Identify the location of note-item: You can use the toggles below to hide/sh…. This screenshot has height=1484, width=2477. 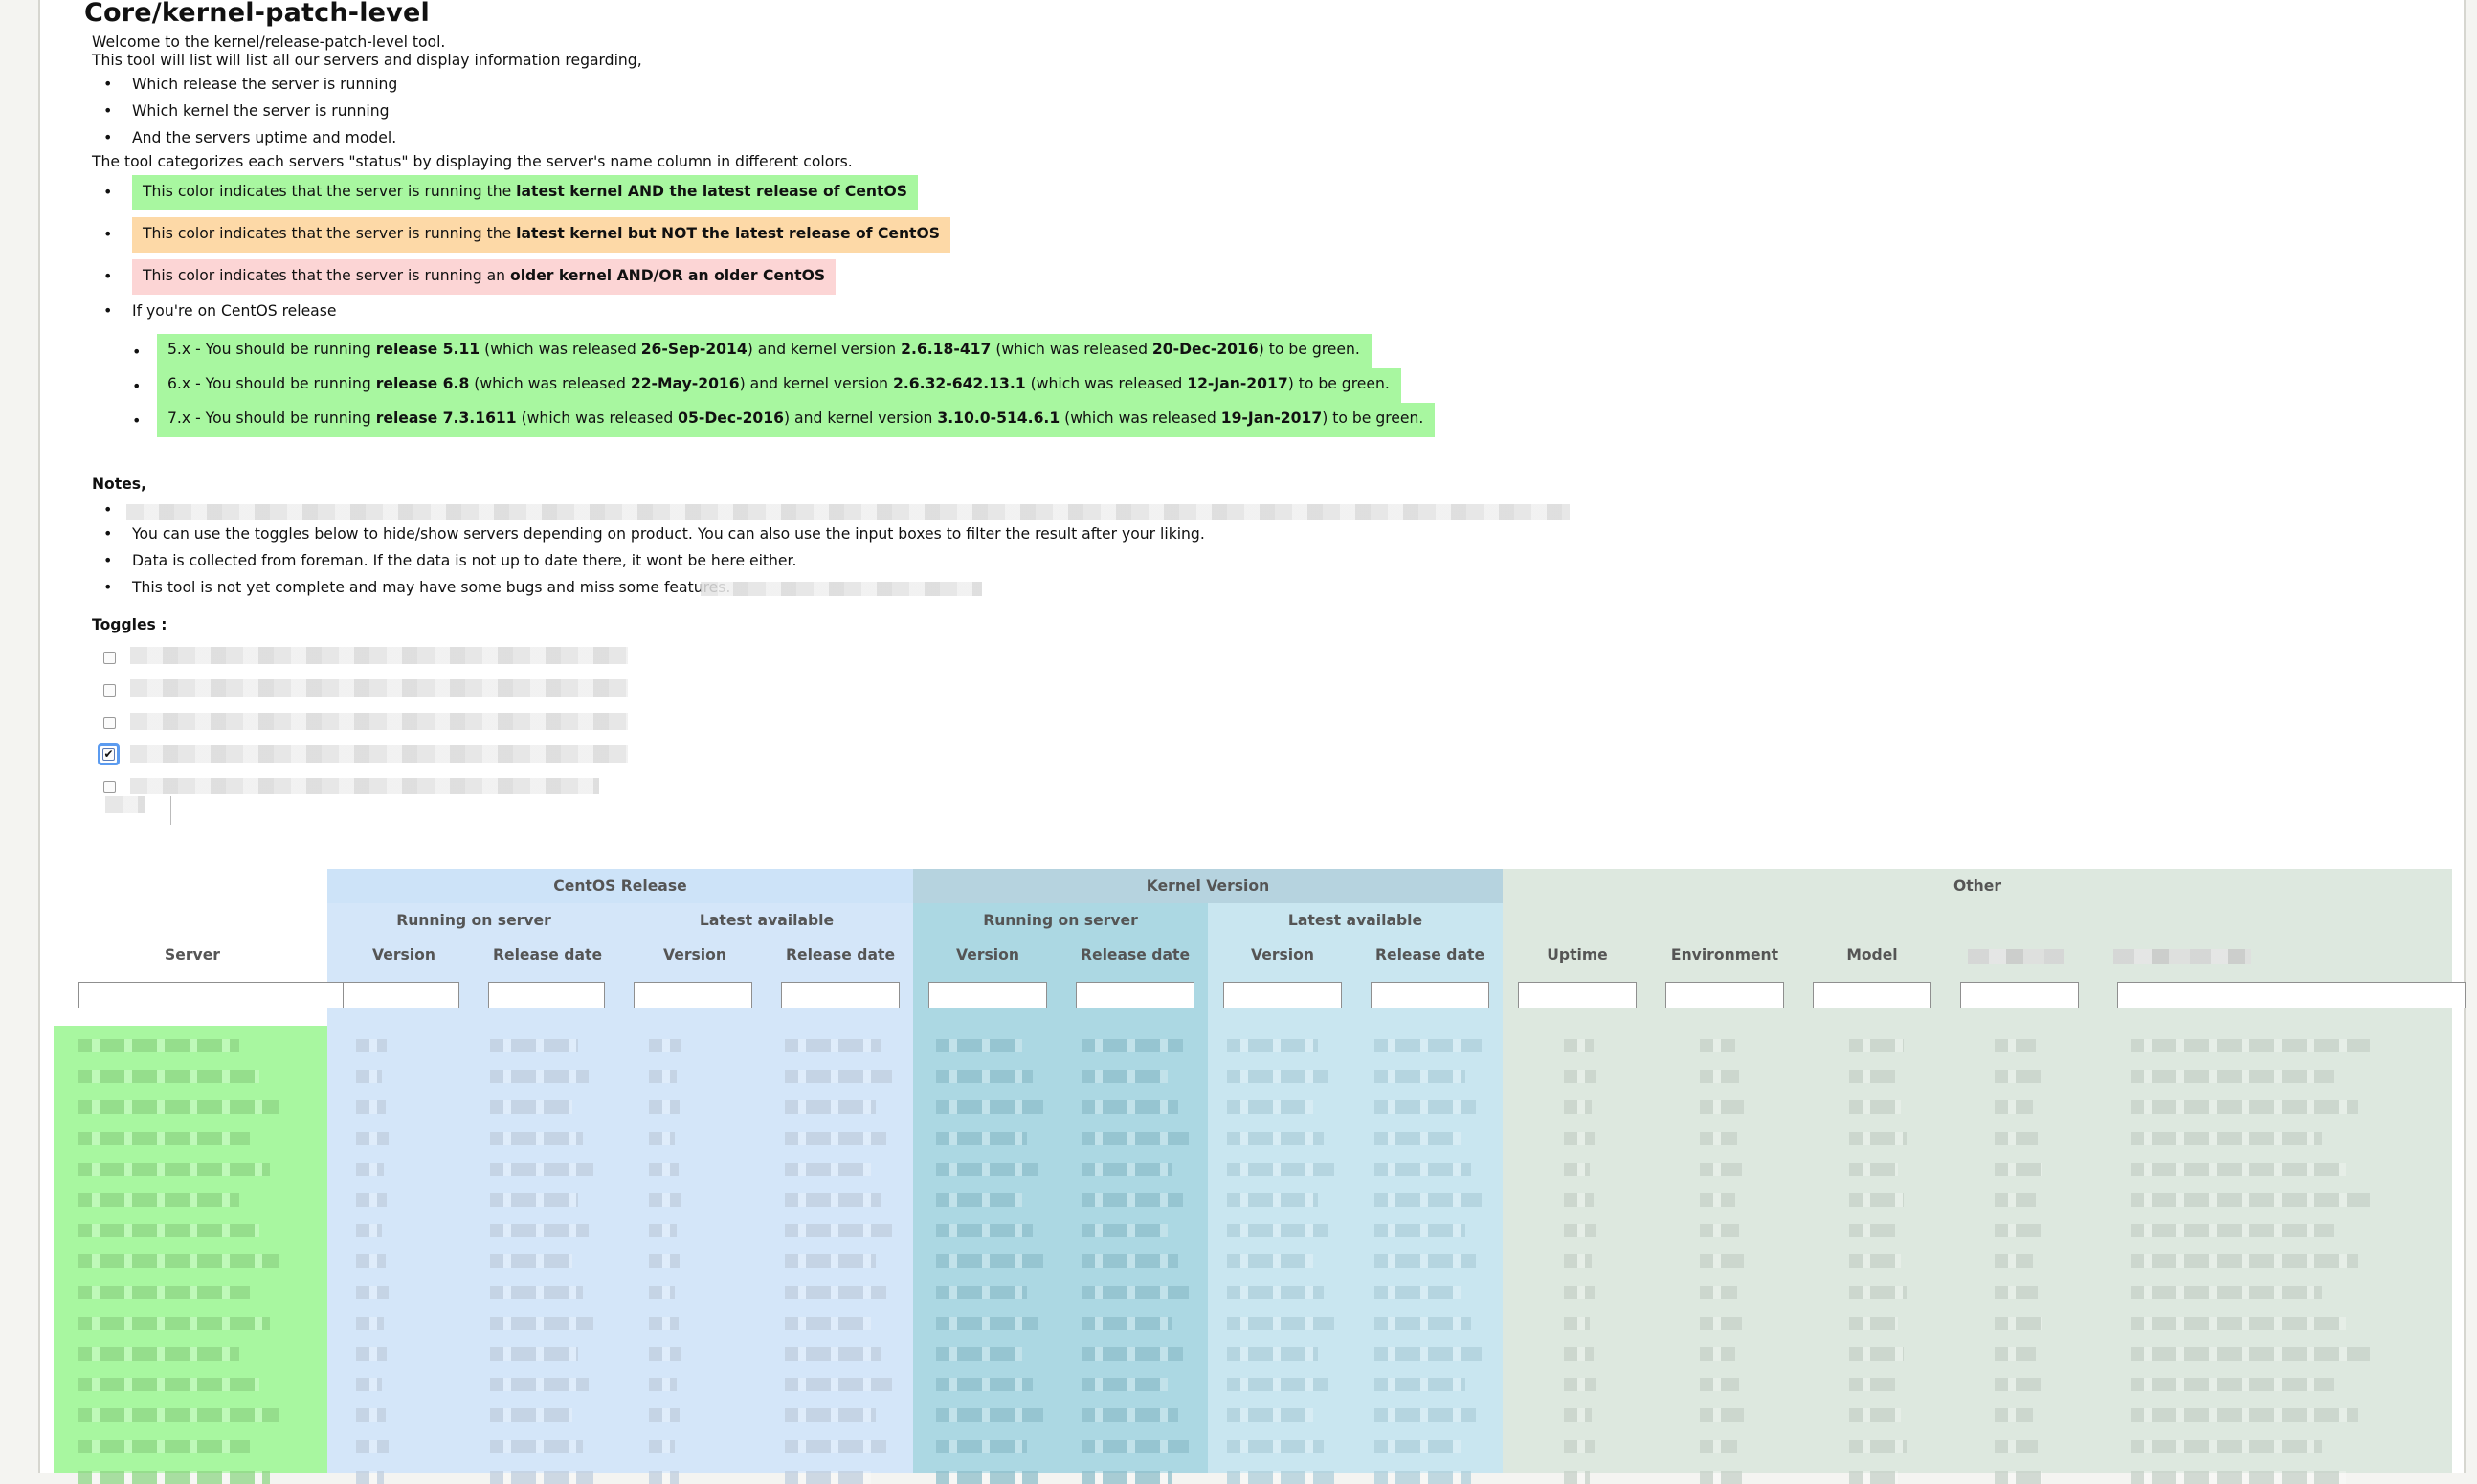
(668, 534).